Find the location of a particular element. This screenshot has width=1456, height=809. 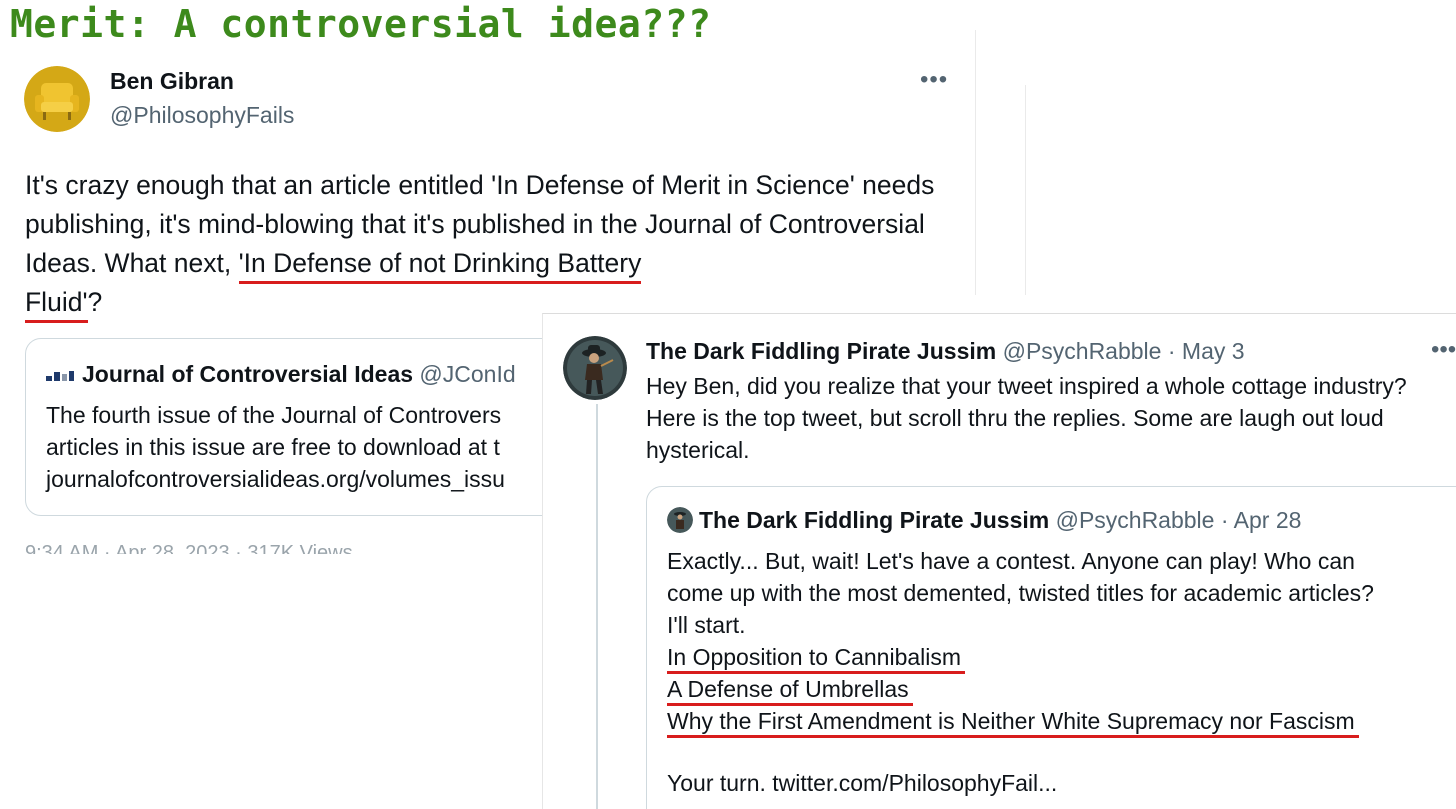

underlined-phrase: Fluid' is located at coordinates (56, 305).